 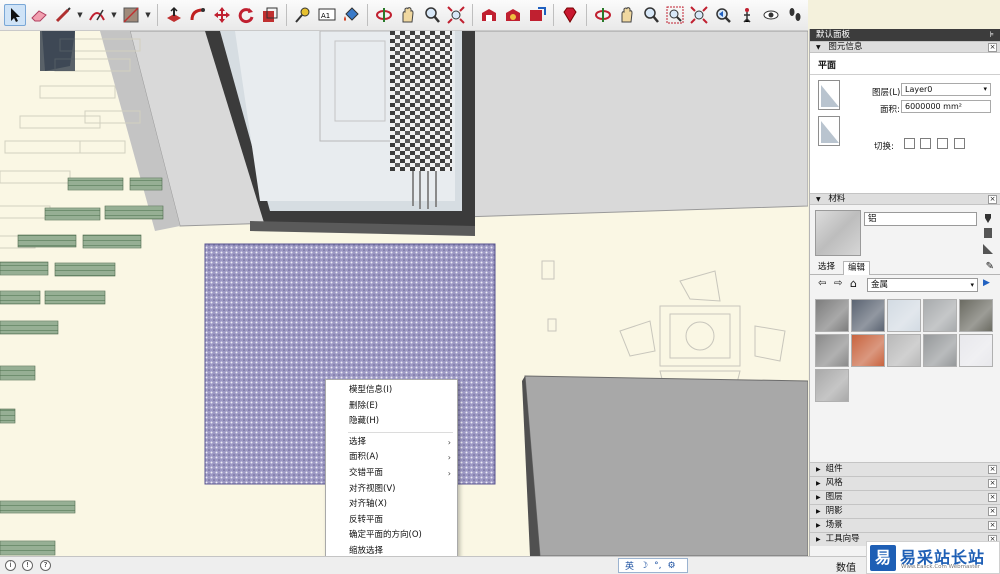 I want to click on collapsed-section: ▶ 场景 ×, so click(x=905, y=525).